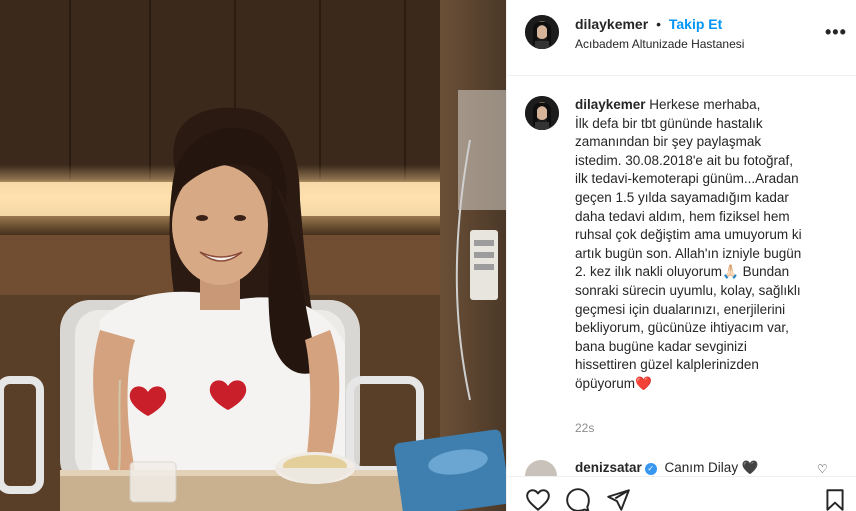 The height and width of the screenshot is (511, 856). What do you see at coordinates (538, 499) in the screenshot?
I see `heart-icon` at bounding box center [538, 499].